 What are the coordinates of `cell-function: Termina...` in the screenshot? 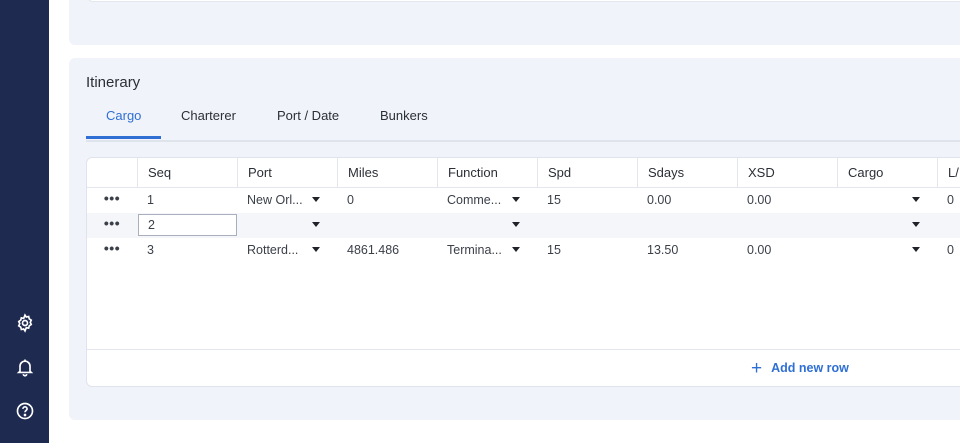 It's located at (473, 250).